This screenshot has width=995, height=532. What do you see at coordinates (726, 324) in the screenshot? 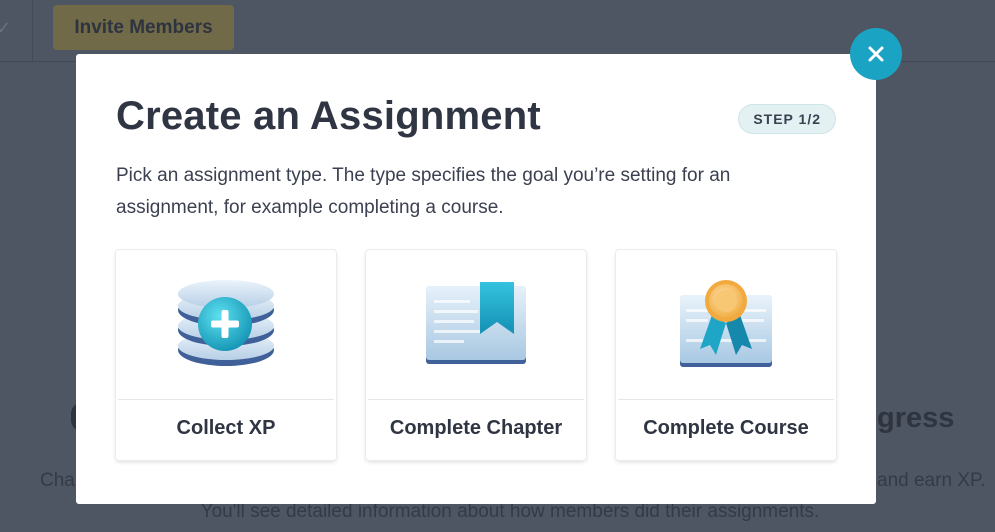
I see `course-certificate-icon` at bounding box center [726, 324].